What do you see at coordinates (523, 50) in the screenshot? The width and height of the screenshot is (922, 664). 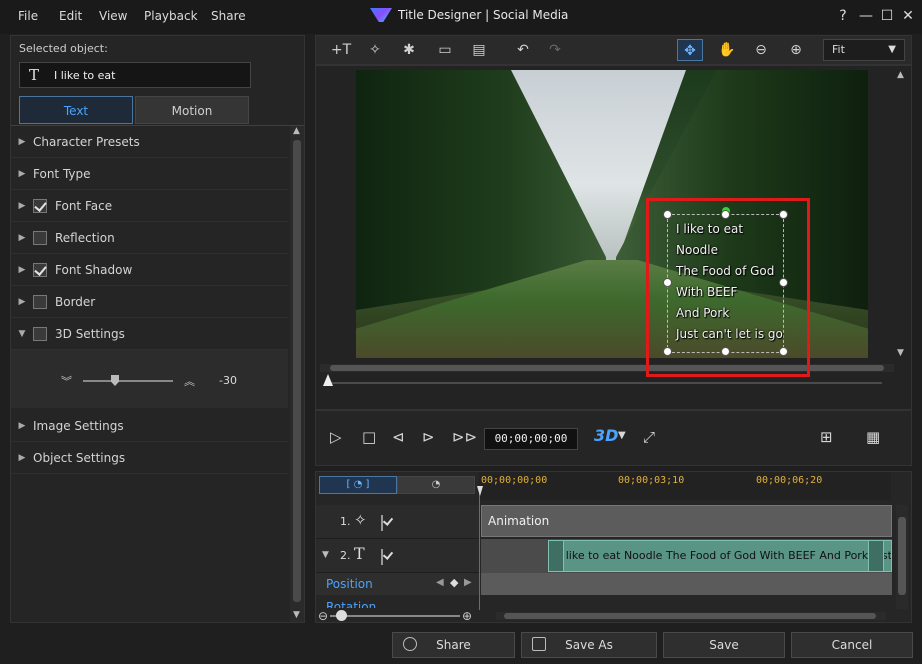 I see `undo-icon: ↶` at bounding box center [523, 50].